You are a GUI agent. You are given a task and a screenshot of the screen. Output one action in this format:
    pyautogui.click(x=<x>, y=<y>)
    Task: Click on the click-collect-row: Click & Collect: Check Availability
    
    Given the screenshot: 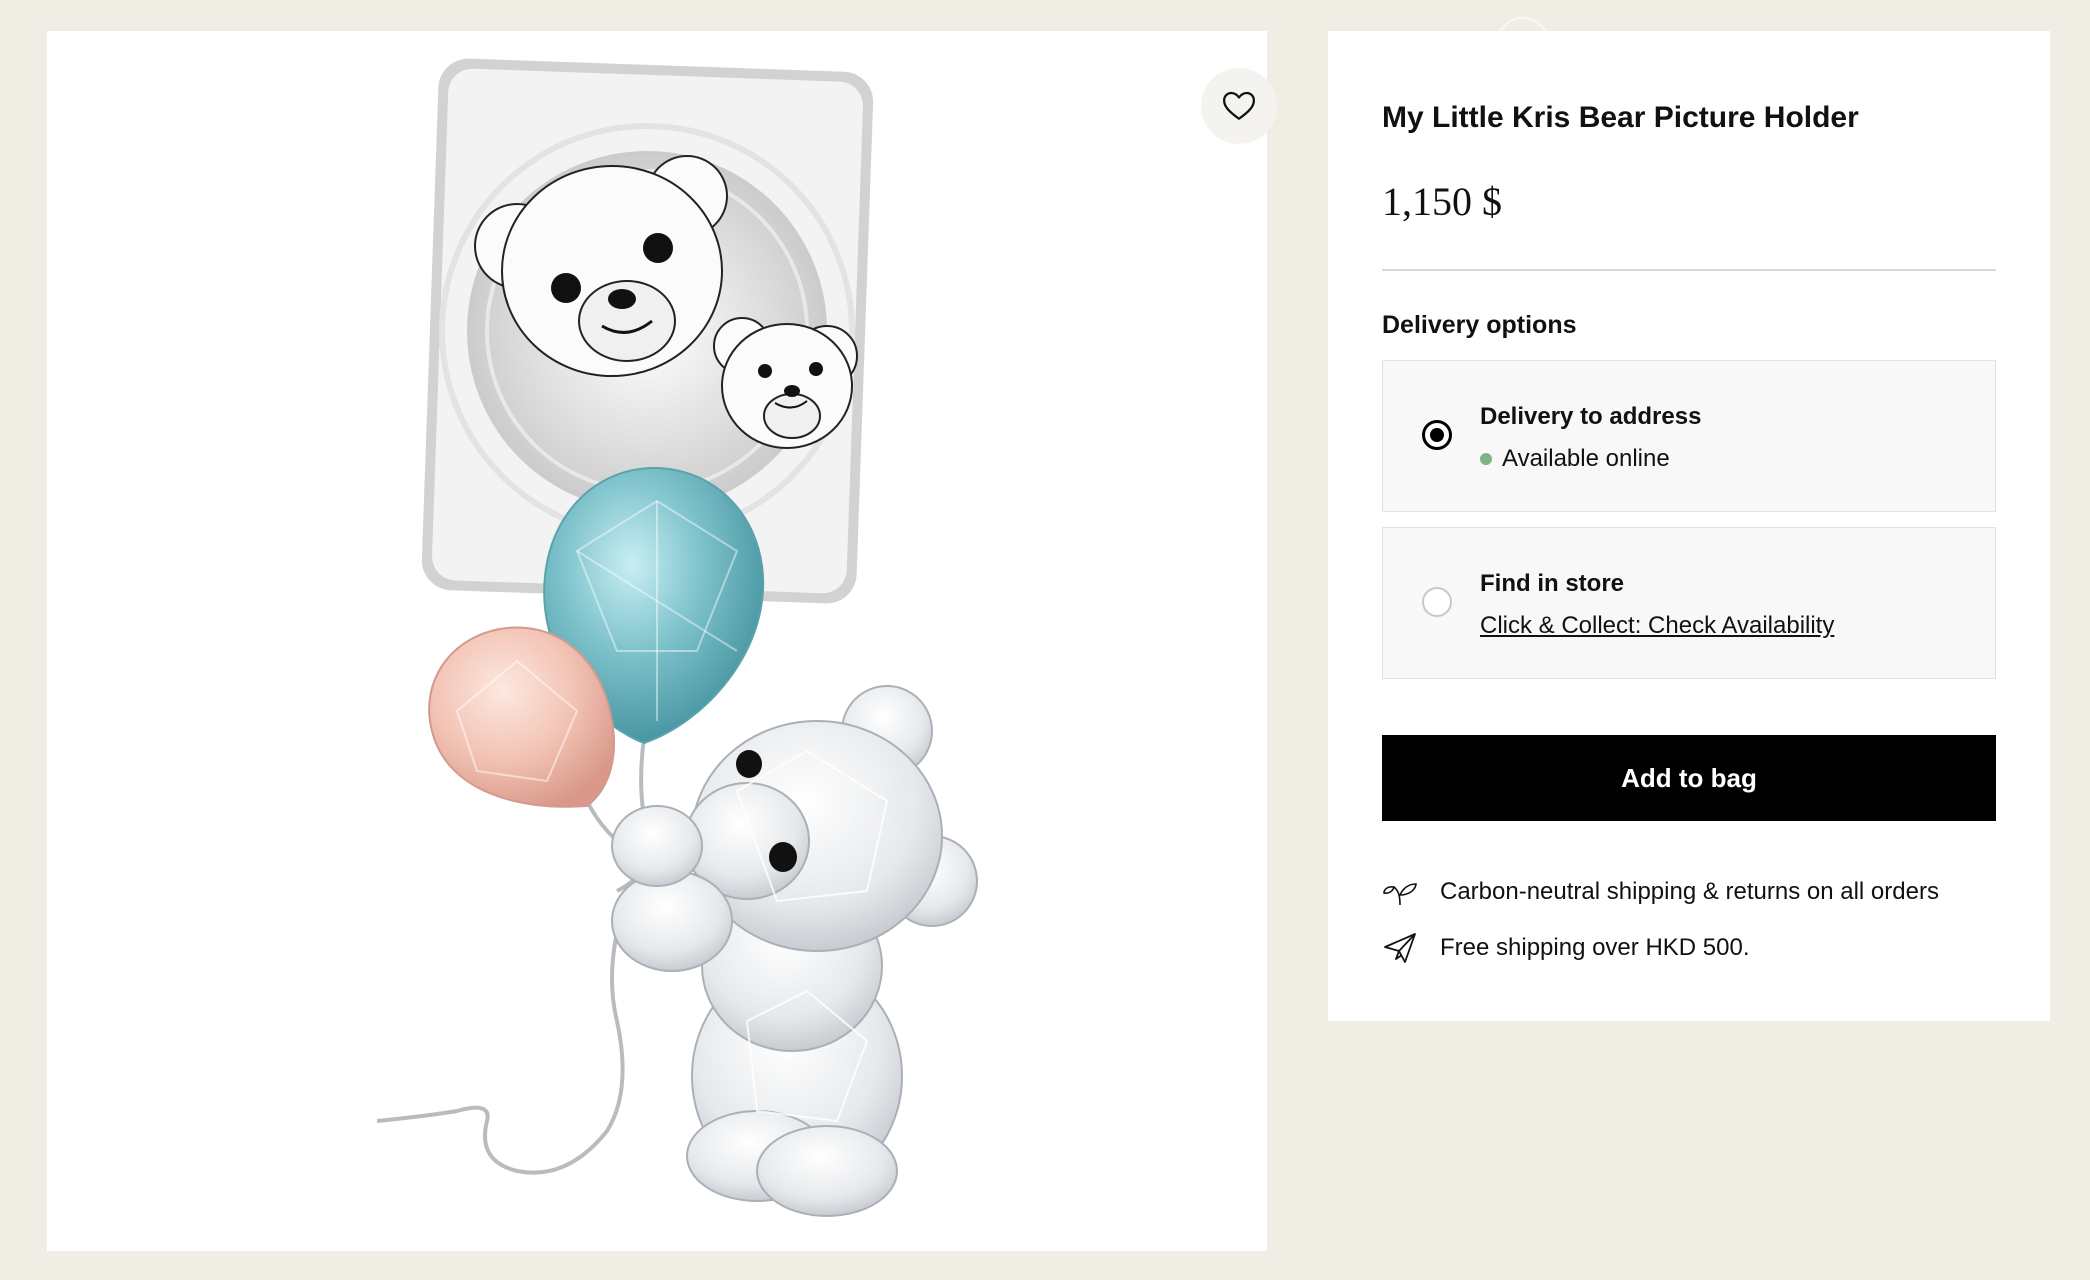 What is the action you would take?
    pyautogui.click(x=1657, y=626)
    